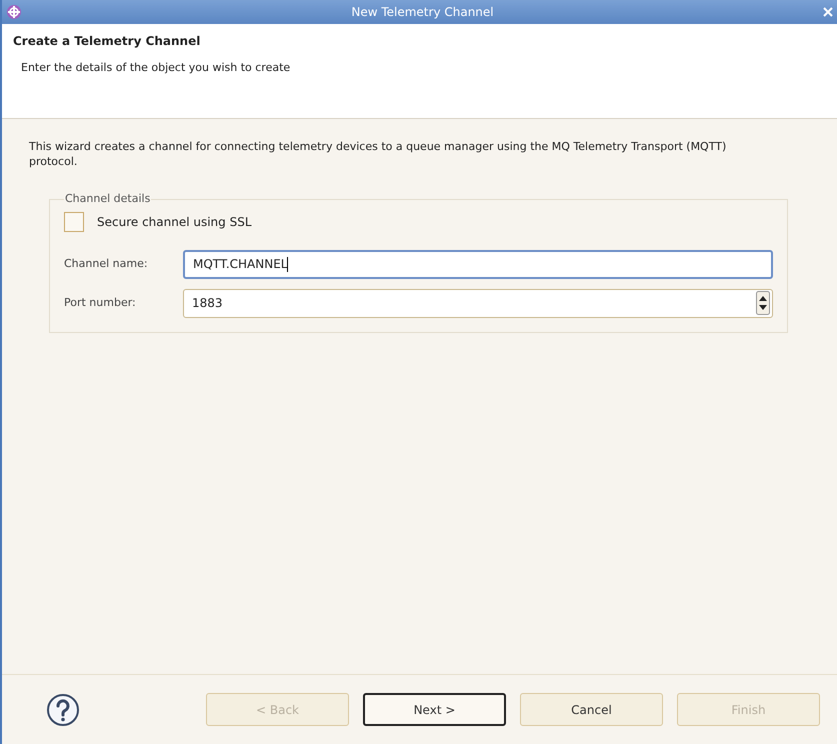  What do you see at coordinates (378, 154) in the screenshot?
I see `description-text: This wizard creates a channel for connecting telemetry devices to a queue manager using the MQ Telemetry Transport (MQTT) protocol.` at bounding box center [378, 154].